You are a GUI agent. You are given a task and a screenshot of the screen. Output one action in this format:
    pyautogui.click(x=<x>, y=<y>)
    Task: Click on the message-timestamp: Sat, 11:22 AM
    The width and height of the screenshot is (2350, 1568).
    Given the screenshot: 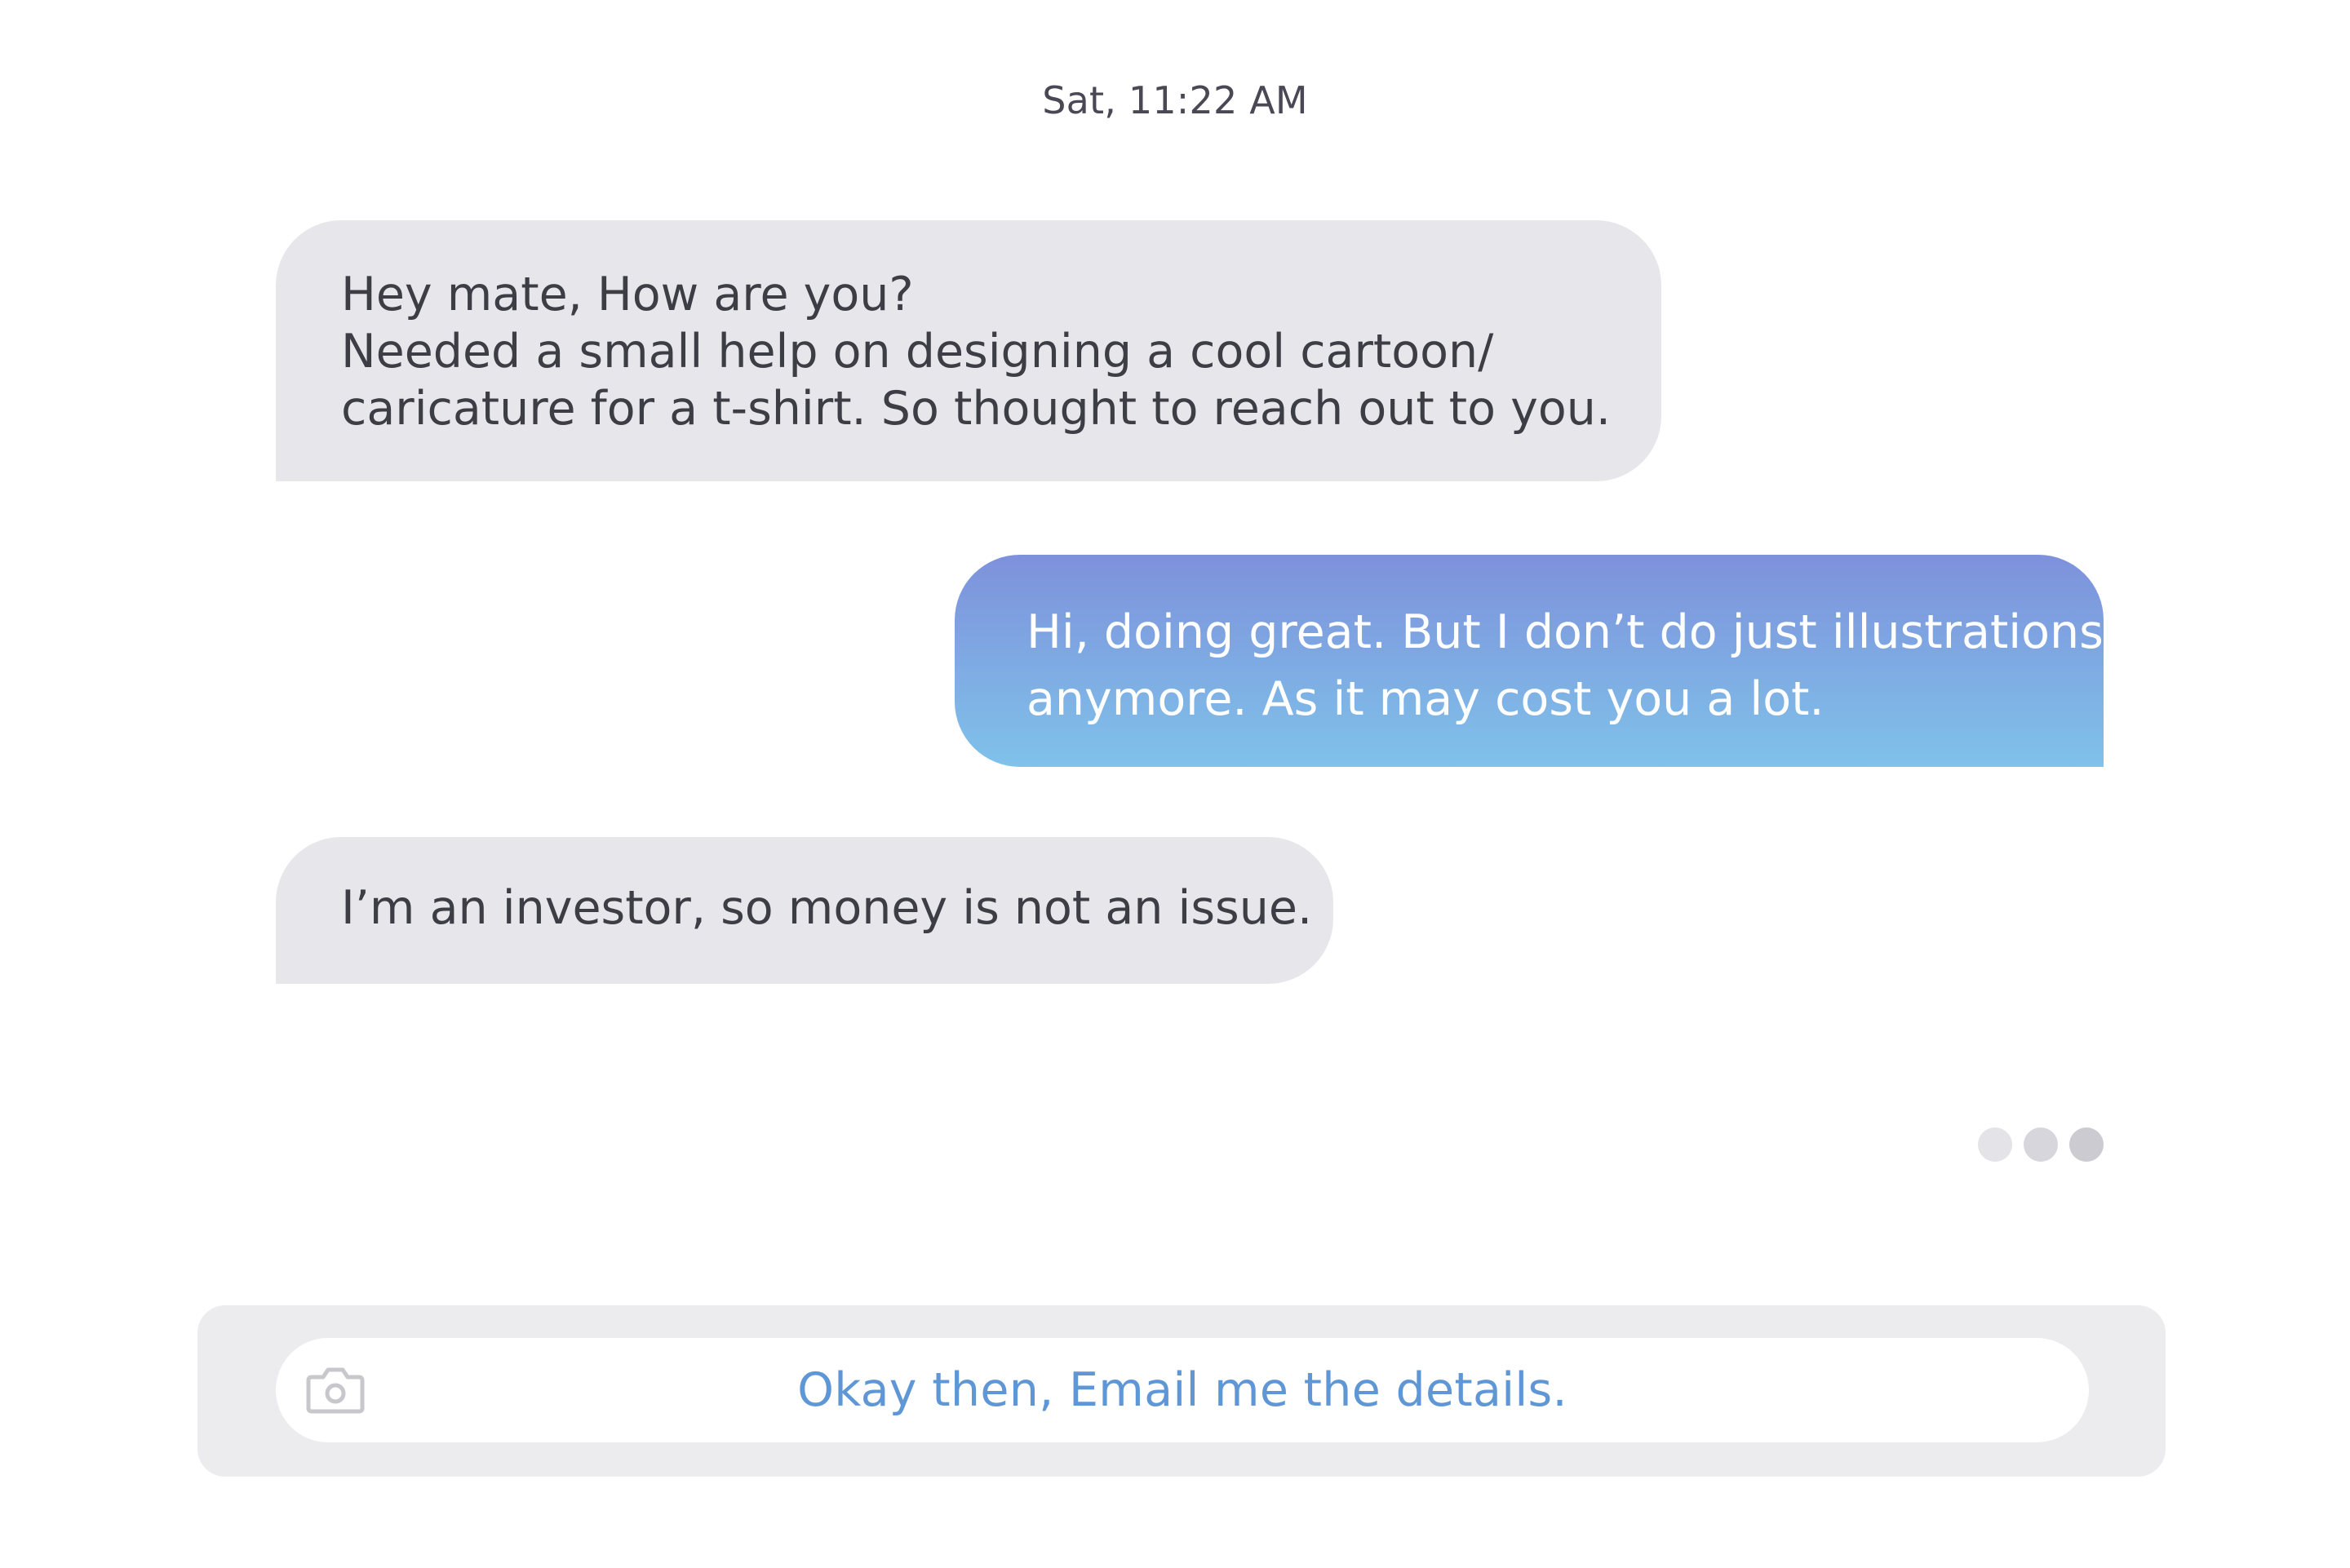 What is the action you would take?
    pyautogui.click(x=1175, y=100)
    